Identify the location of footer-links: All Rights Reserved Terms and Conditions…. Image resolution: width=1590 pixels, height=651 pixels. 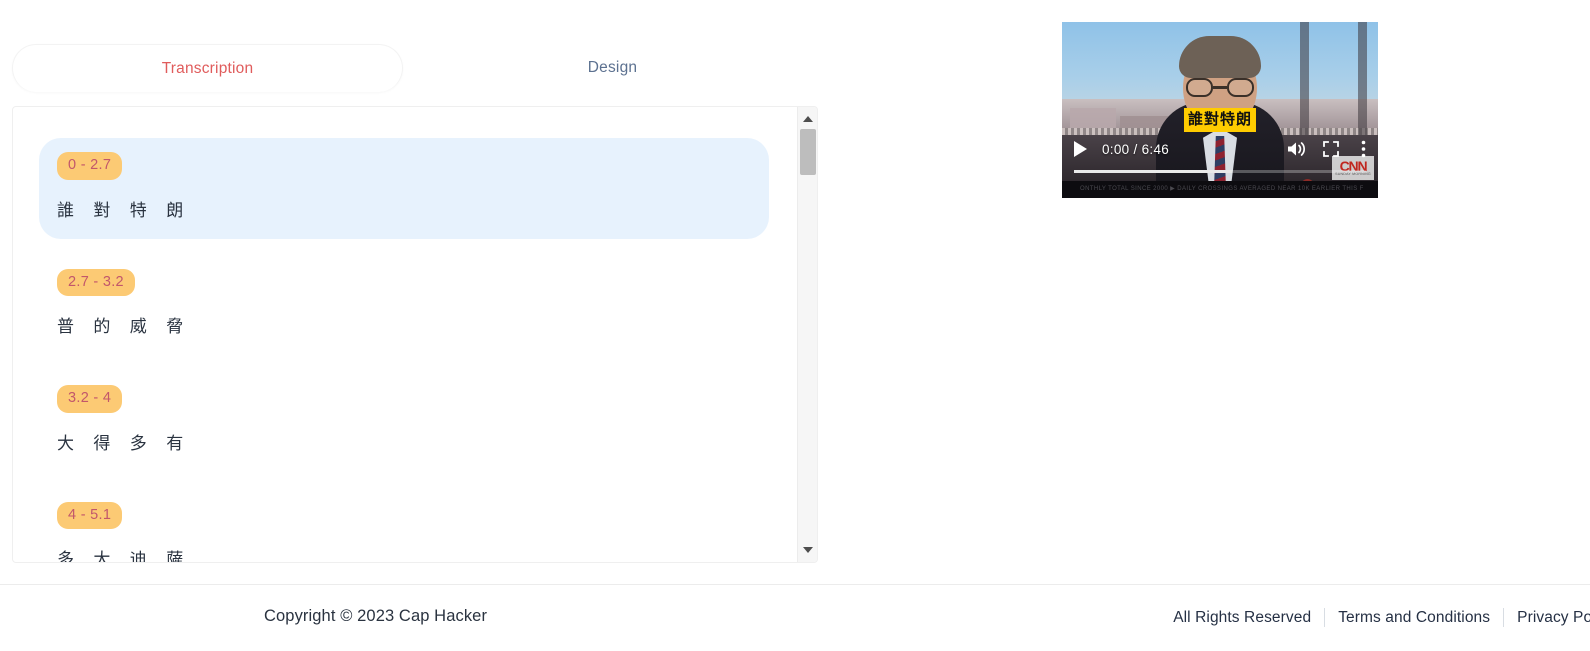
(1375, 617).